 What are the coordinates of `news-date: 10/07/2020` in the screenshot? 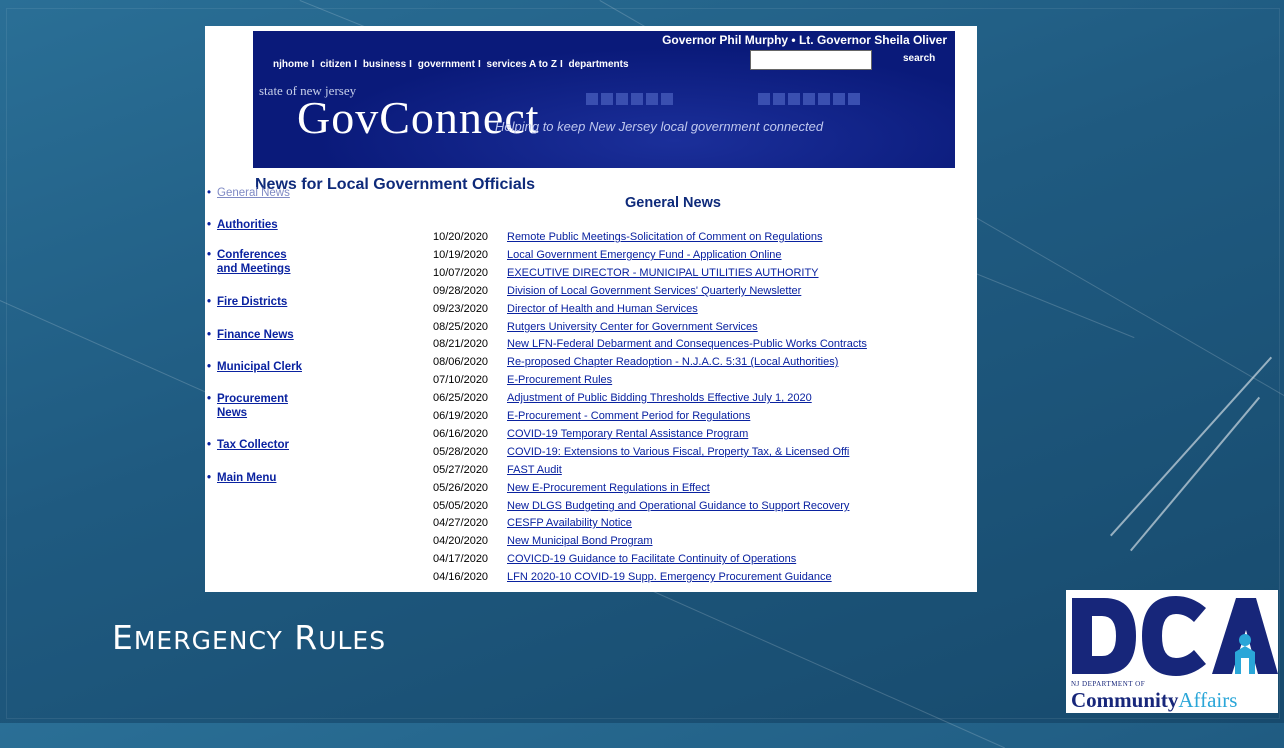 It's located at (468, 273).